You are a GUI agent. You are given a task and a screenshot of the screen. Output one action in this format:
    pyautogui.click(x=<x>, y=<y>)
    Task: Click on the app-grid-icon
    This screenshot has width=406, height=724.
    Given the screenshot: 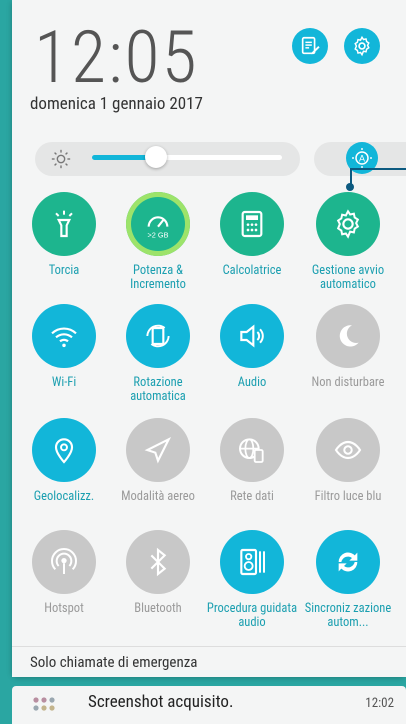 What is the action you would take?
    pyautogui.click(x=44, y=704)
    